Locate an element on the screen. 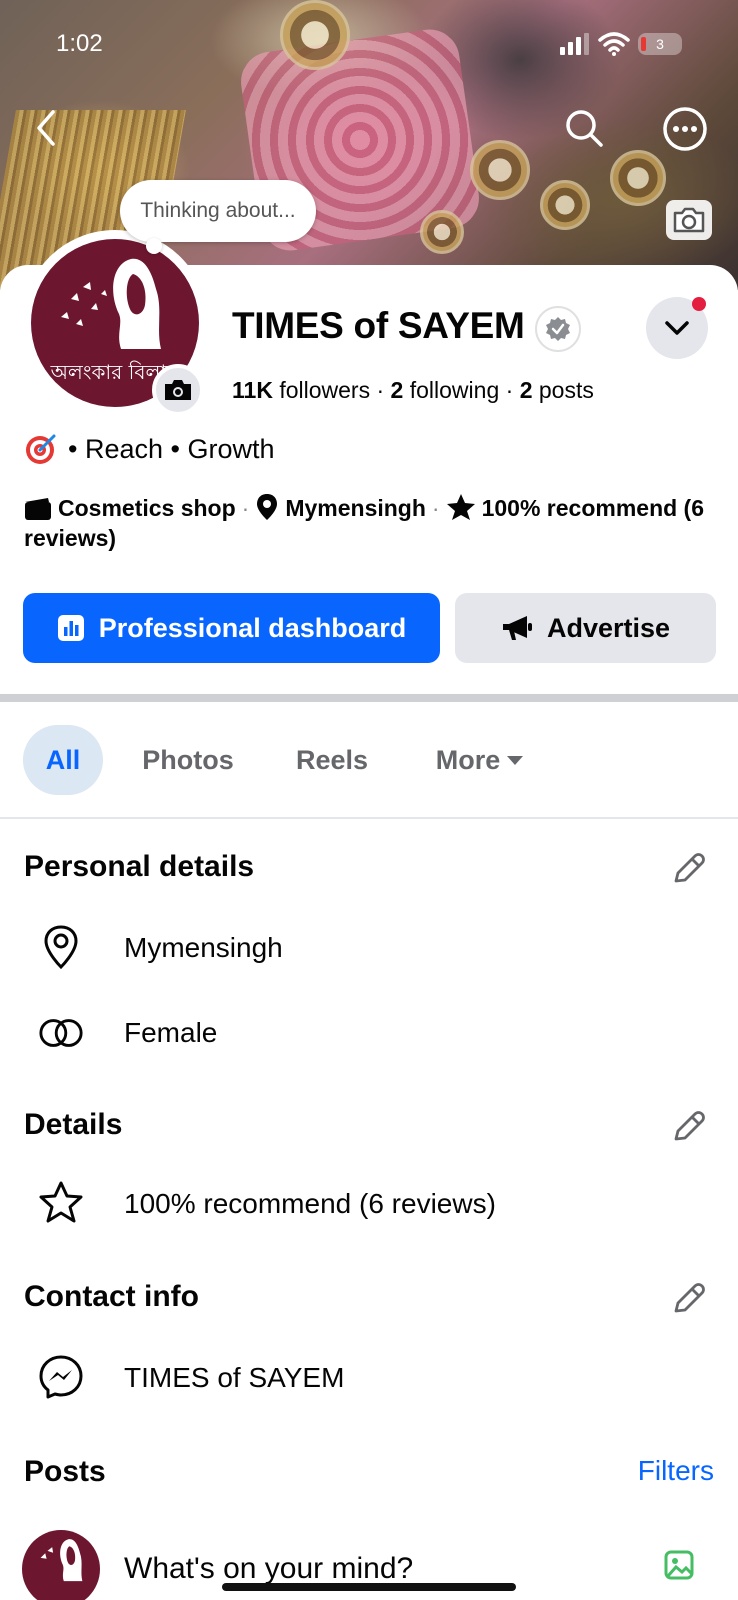  notification-dot is located at coordinates (699, 304).